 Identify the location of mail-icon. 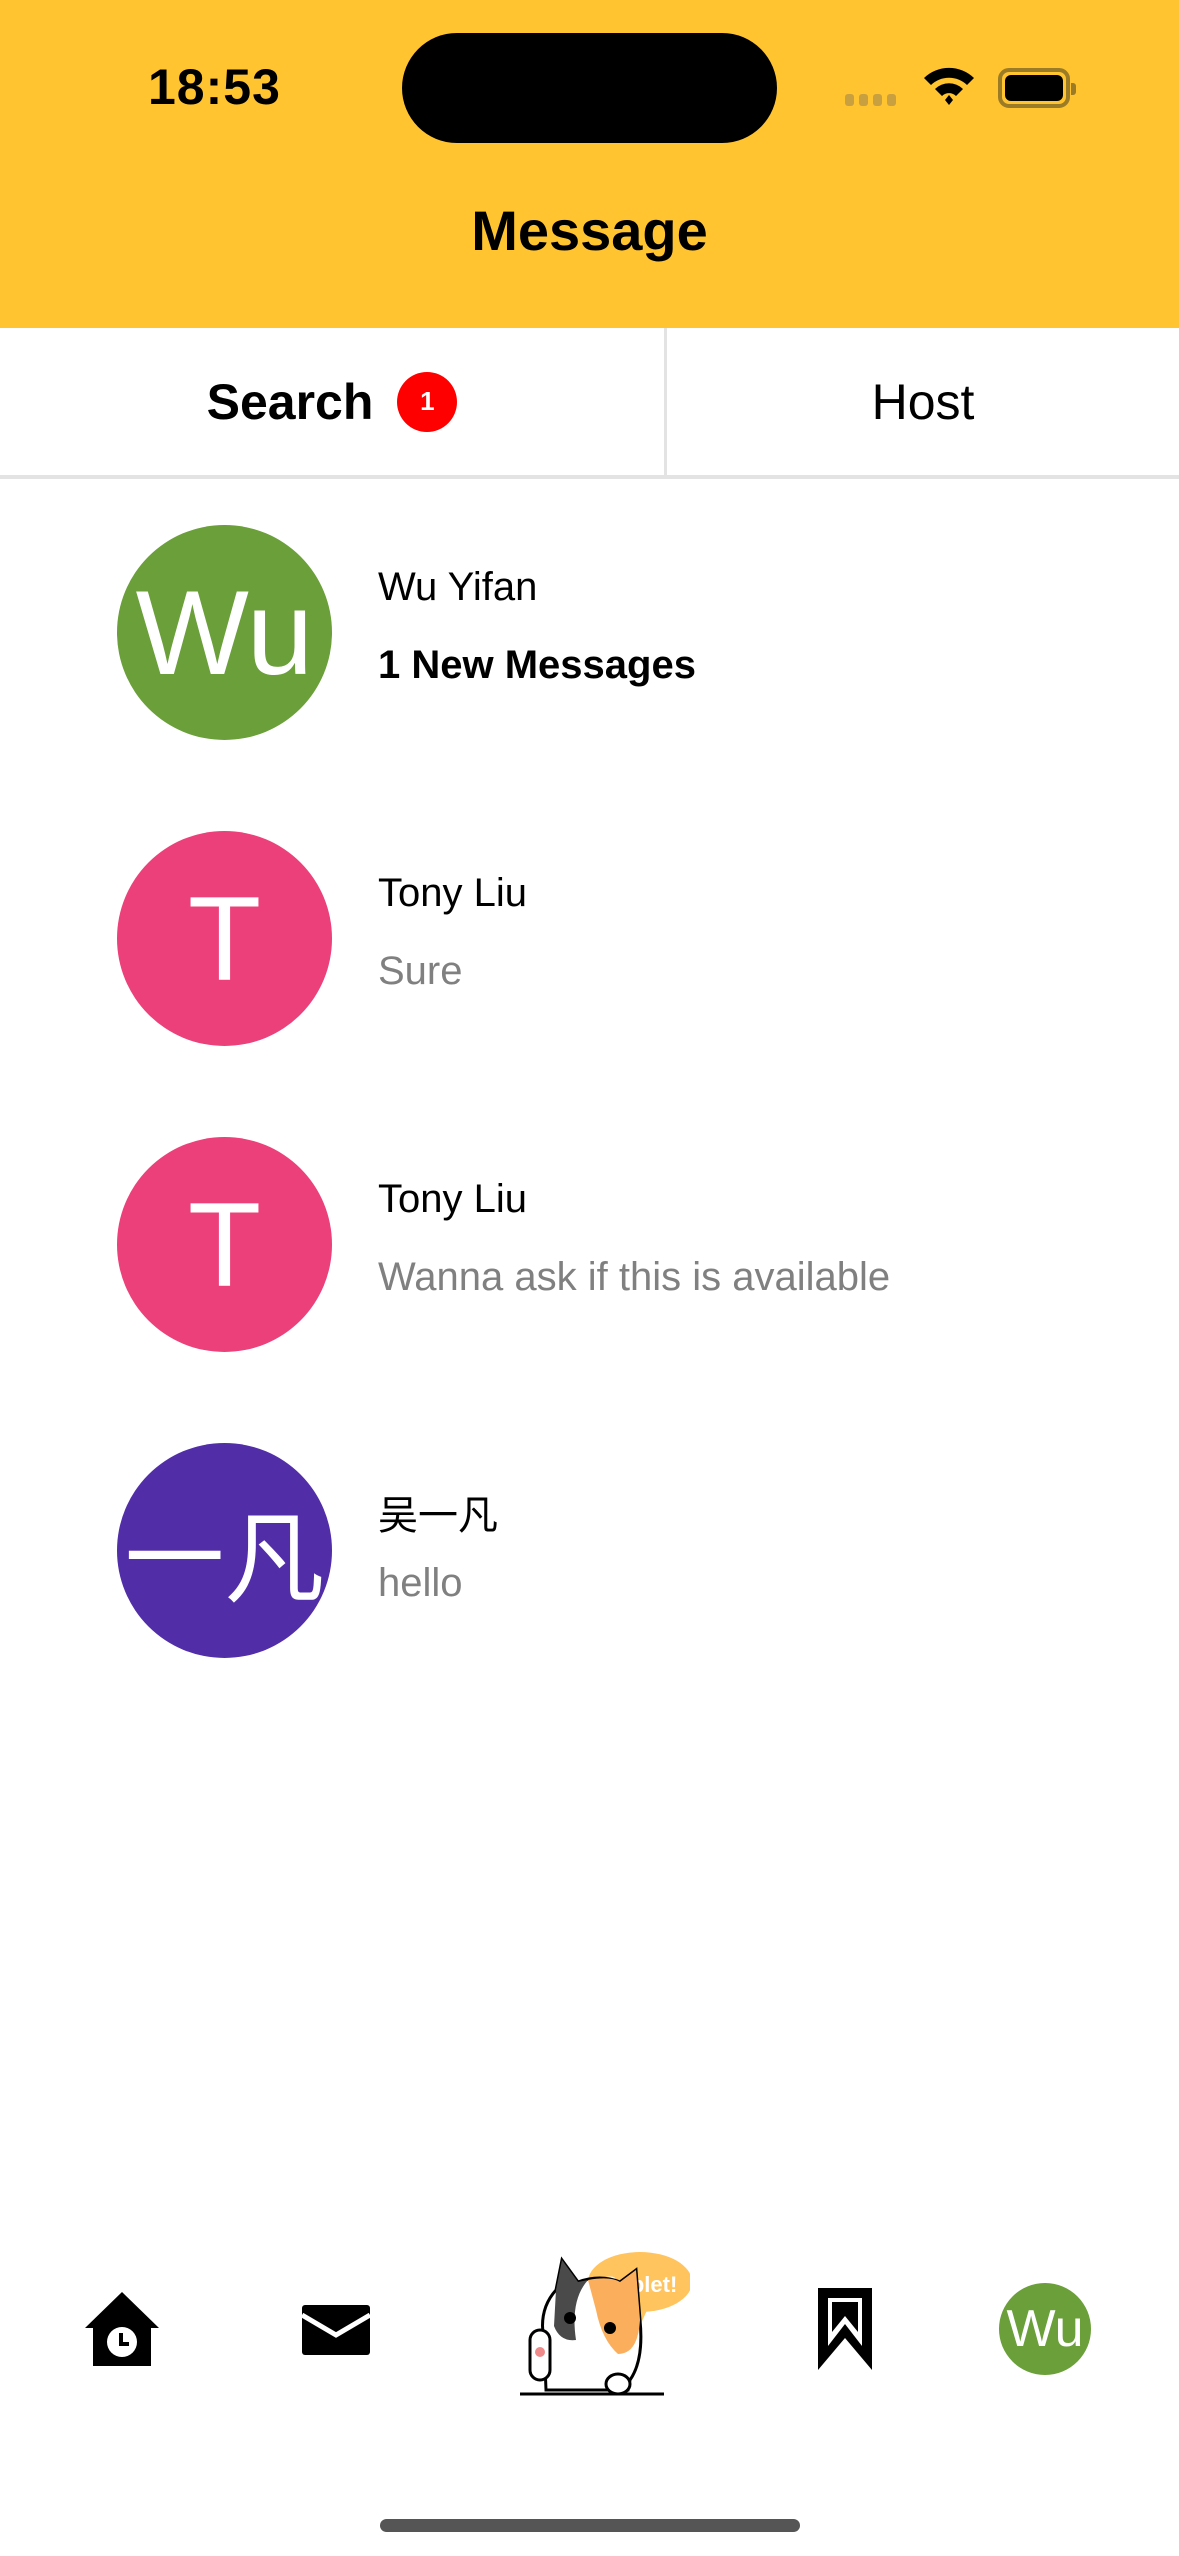
(336, 2332).